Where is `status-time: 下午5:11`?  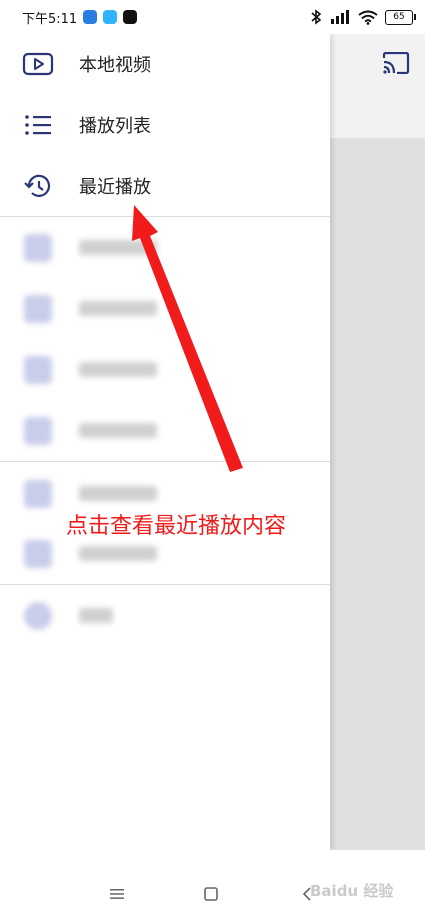 status-time: 下午5:11 is located at coordinates (50, 19).